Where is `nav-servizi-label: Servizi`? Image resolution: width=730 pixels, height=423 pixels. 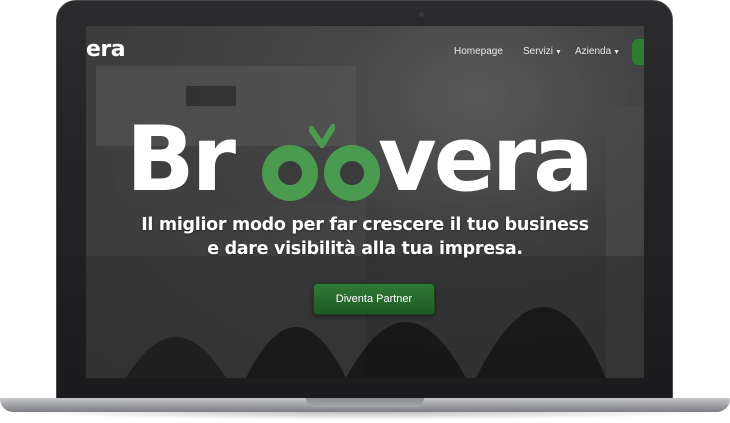 nav-servizi-label: Servizi is located at coordinates (538, 51).